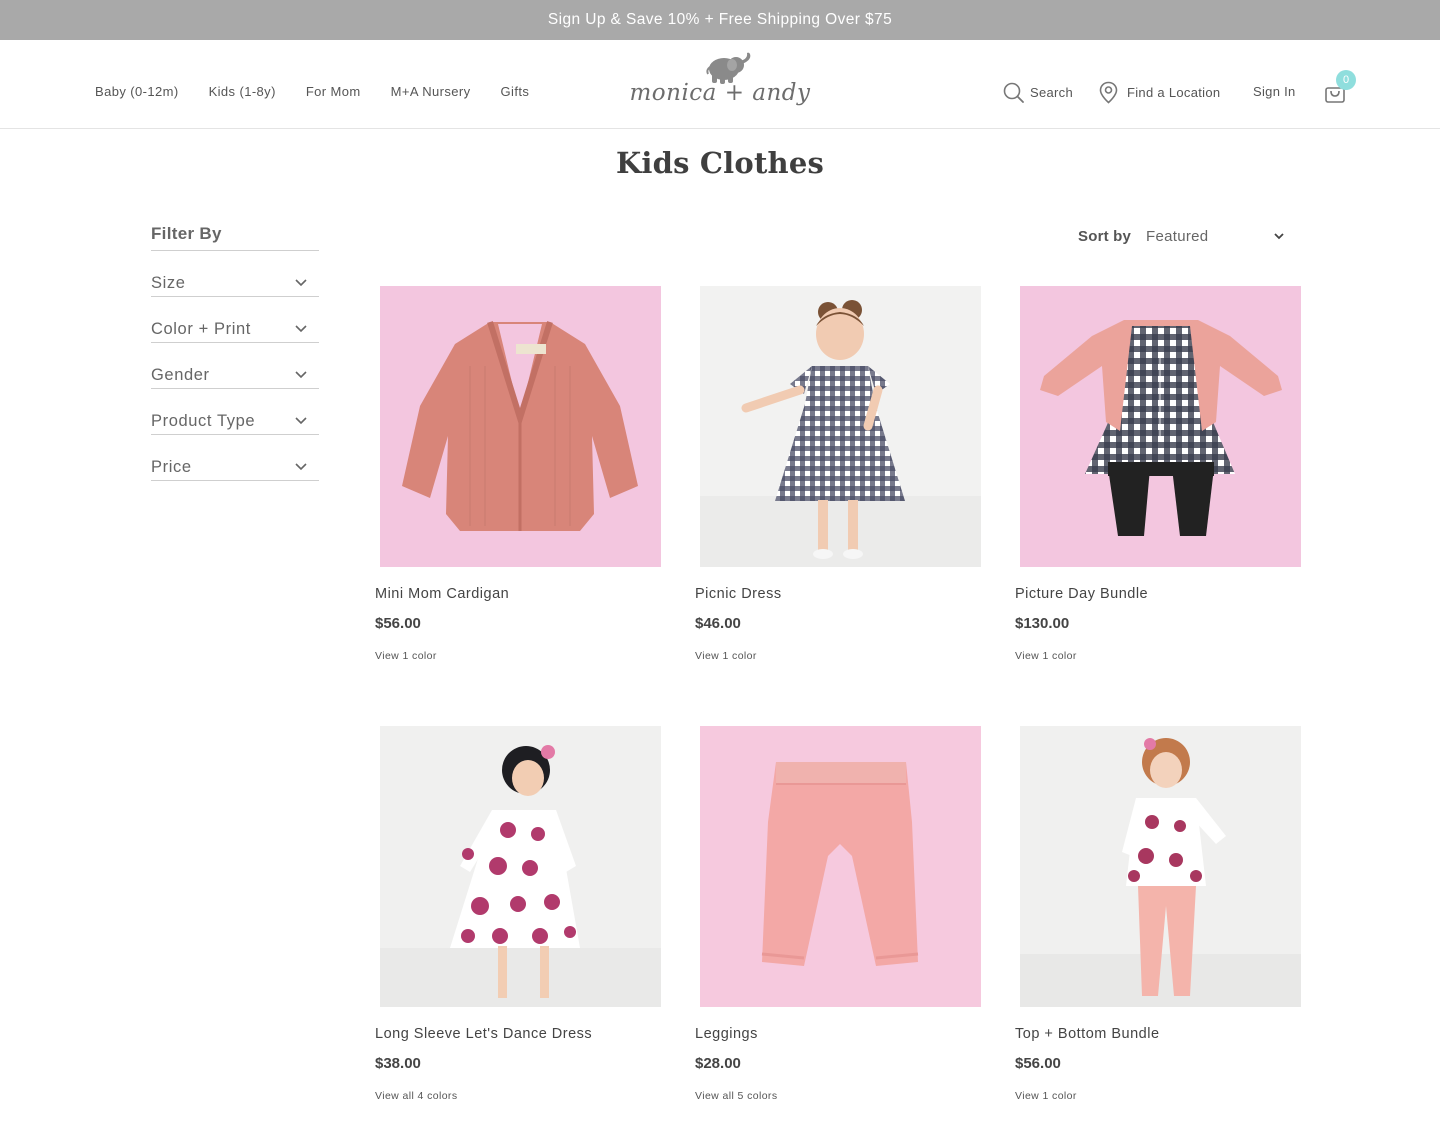  What do you see at coordinates (1081, 594) in the screenshot?
I see `product-name: Picture Day Bundle` at bounding box center [1081, 594].